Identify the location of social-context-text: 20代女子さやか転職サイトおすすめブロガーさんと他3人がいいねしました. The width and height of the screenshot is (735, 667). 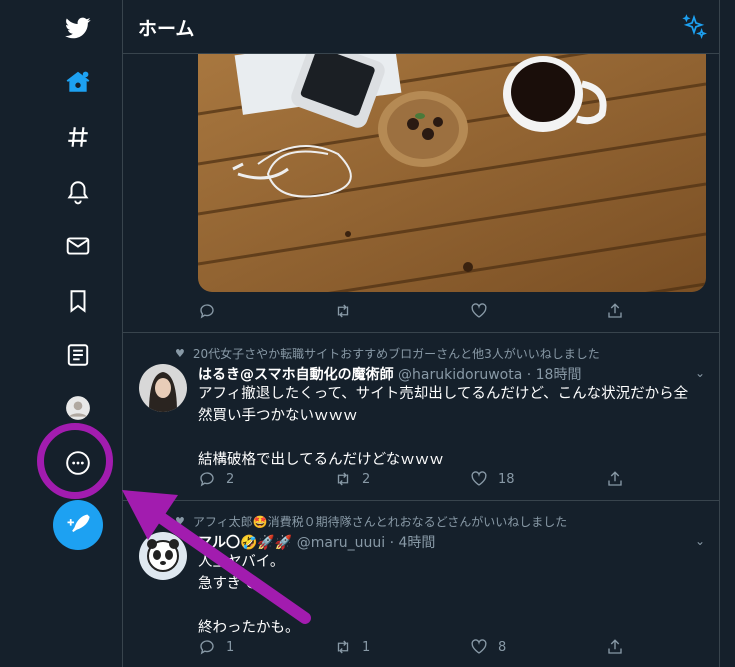
(396, 354).